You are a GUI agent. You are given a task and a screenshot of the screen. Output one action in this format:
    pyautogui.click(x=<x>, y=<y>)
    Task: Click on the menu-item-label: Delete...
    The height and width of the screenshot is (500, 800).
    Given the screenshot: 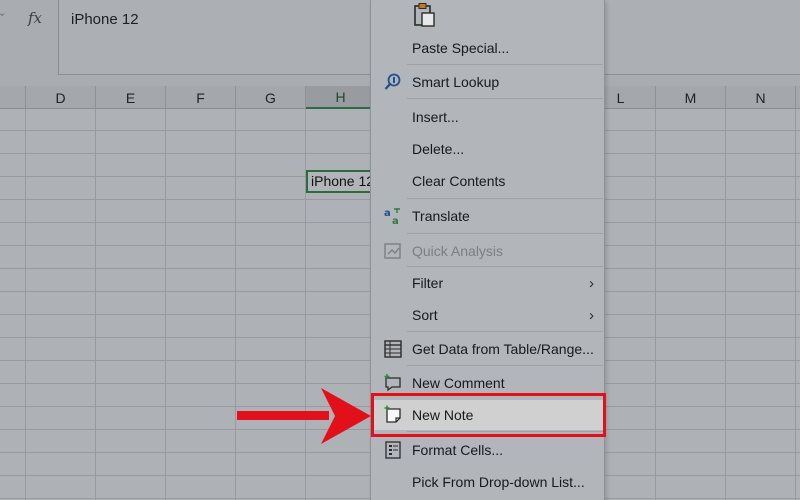 What is the action you would take?
    pyautogui.click(x=438, y=149)
    